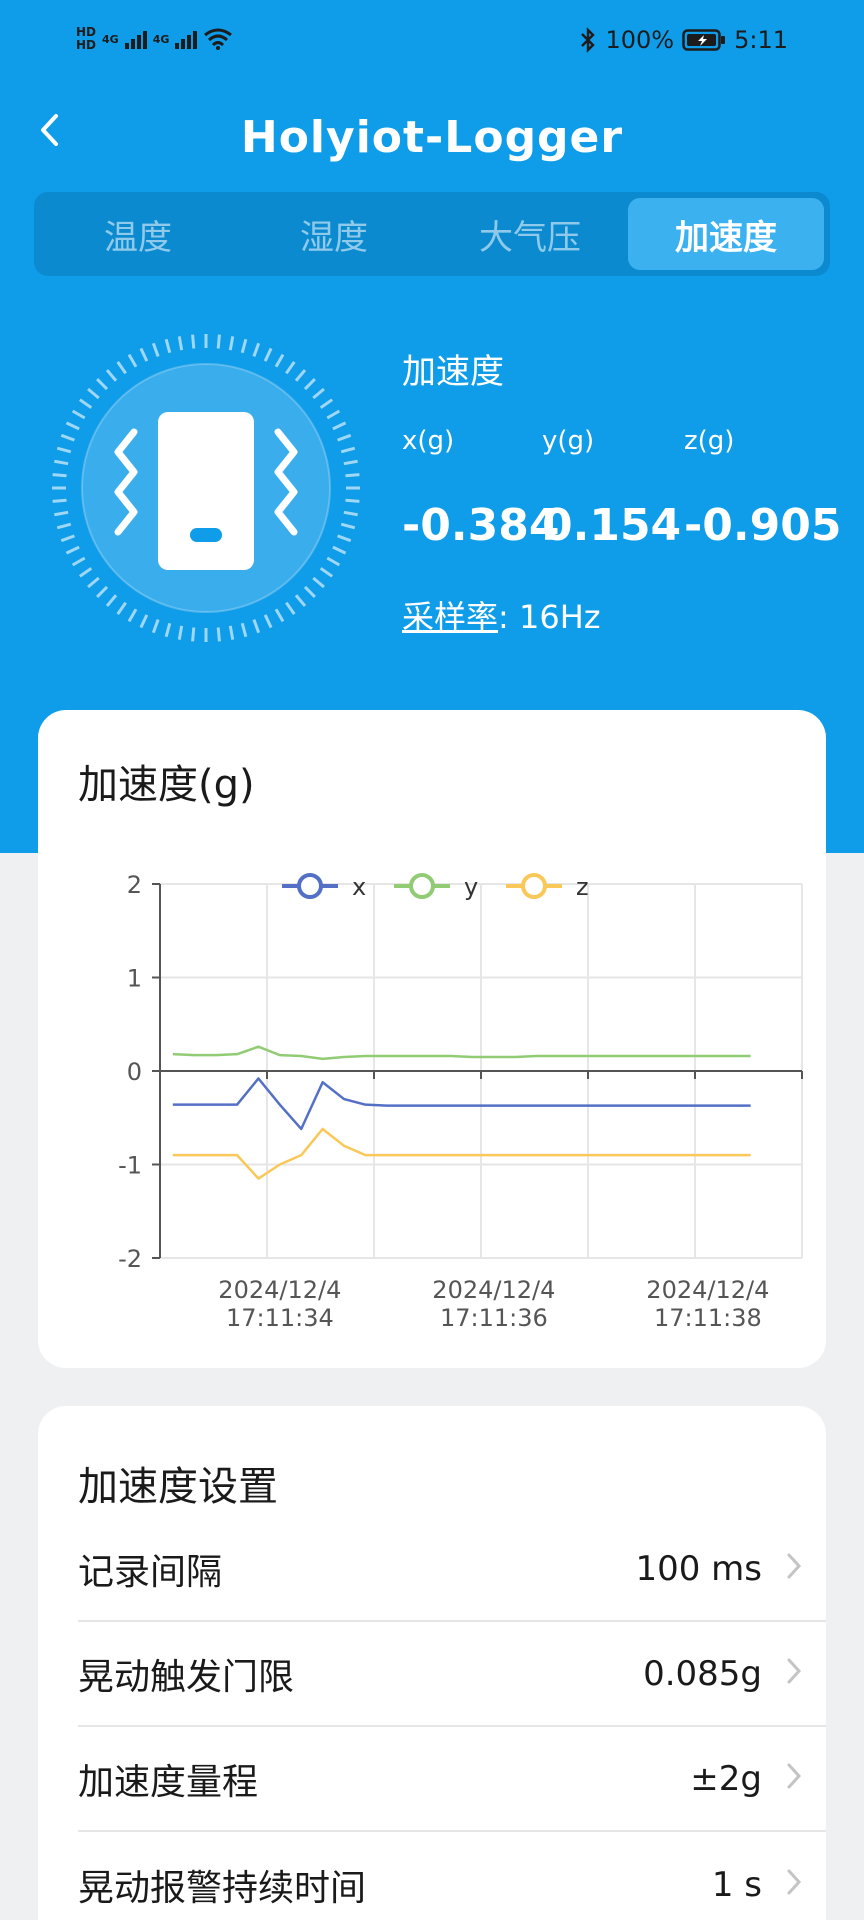 Image resolution: width=864 pixels, height=1920 pixels. I want to click on setting-label: 记录间隔, so click(150, 1572).